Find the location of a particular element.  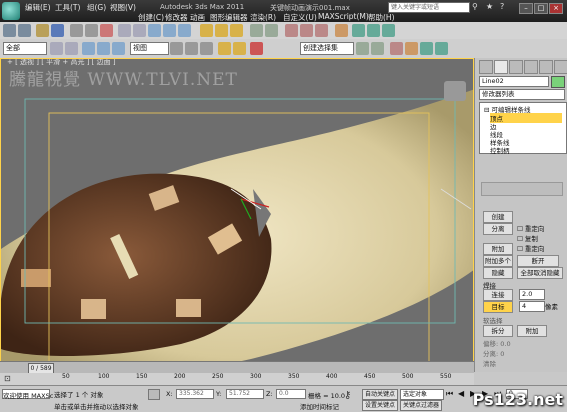

scale-icon is located at coordinates (184, 30).